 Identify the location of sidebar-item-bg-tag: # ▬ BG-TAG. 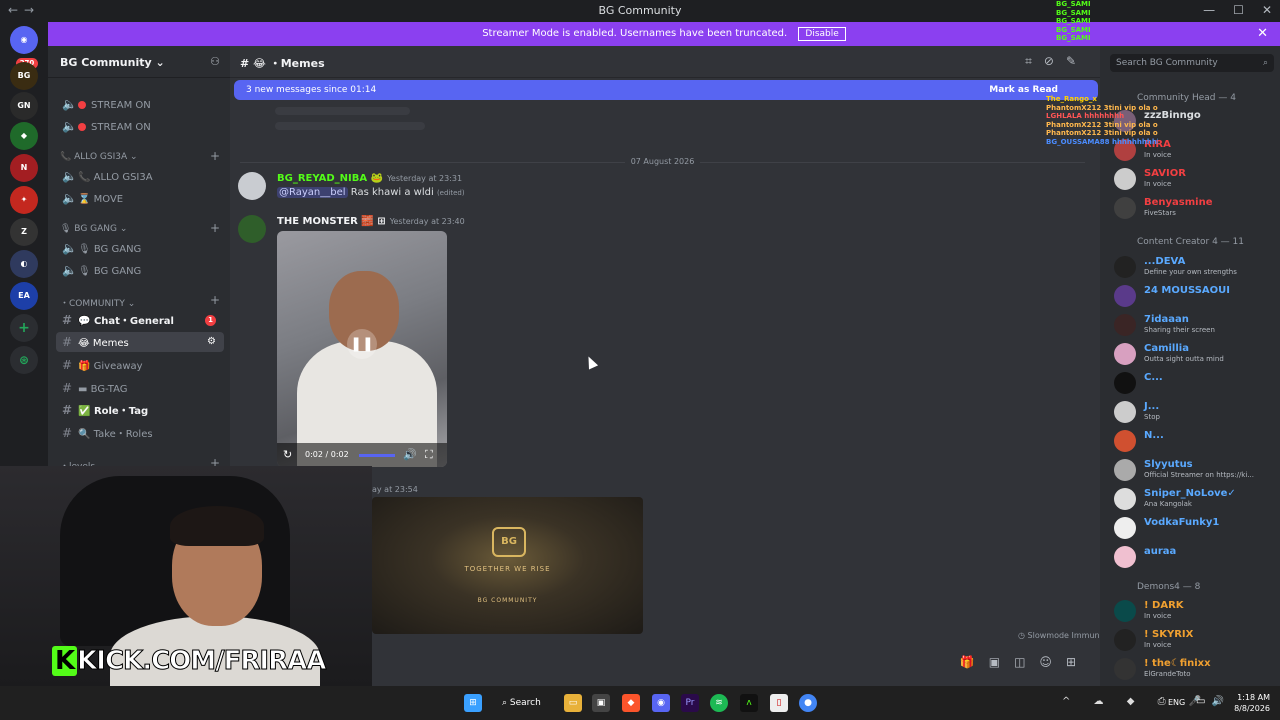
(140, 388).